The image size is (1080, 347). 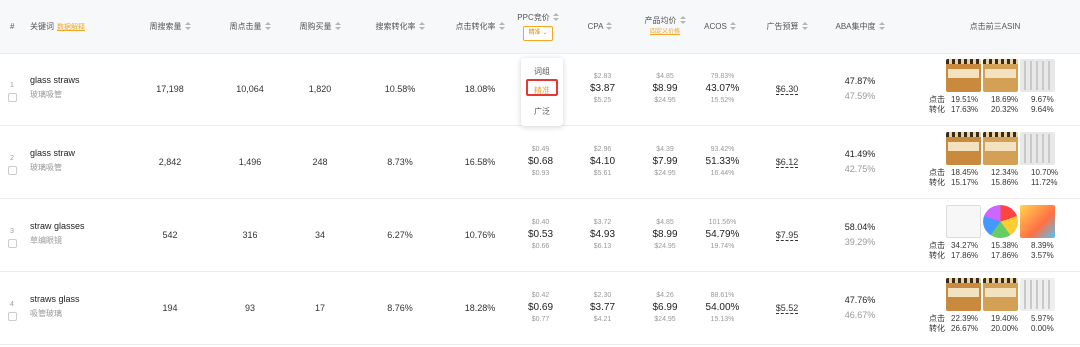 What do you see at coordinates (1005, 182) in the screenshot?
I see `conv-rate-value: 15.86%` at bounding box center [1005, 182].